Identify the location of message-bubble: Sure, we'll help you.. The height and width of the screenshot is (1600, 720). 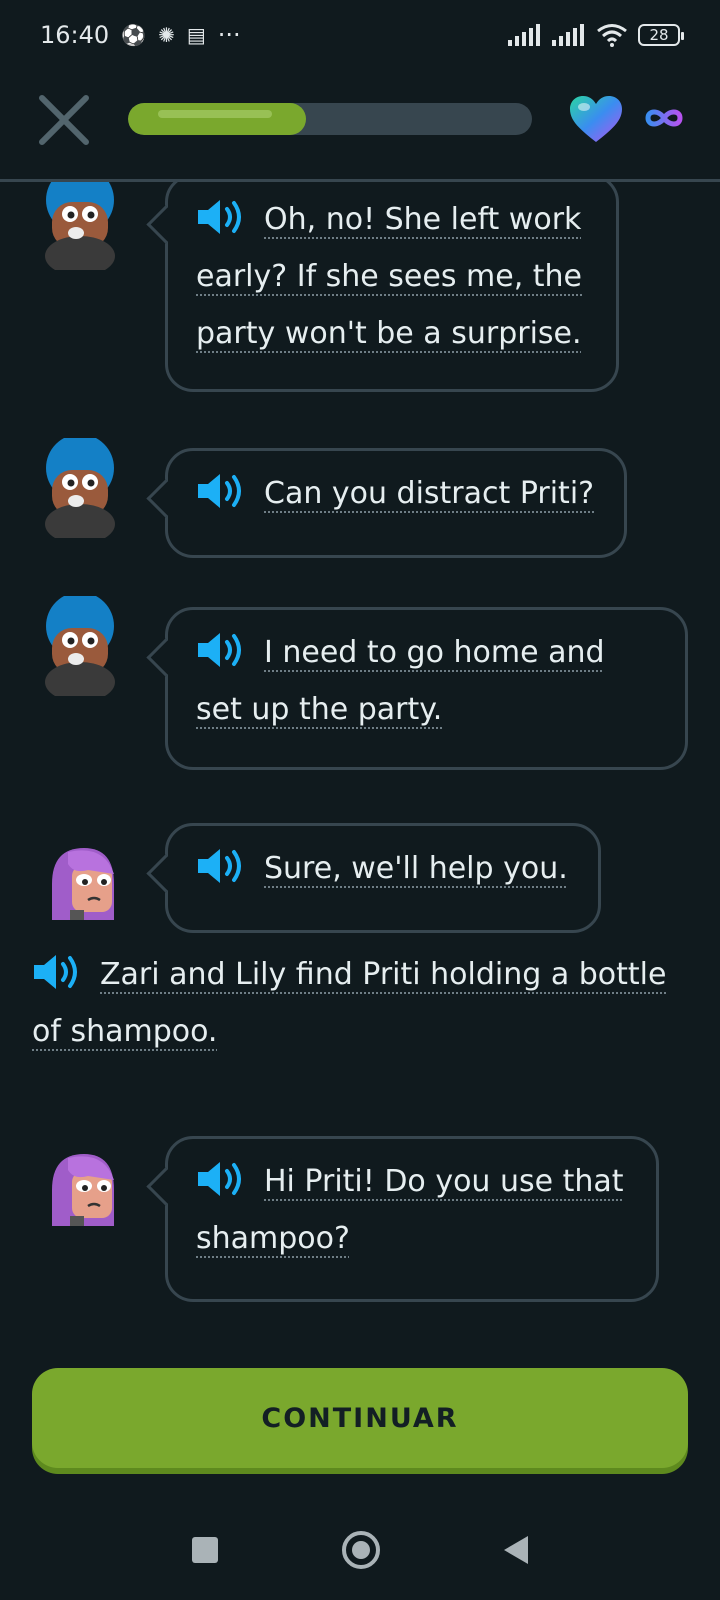
(383, 878).